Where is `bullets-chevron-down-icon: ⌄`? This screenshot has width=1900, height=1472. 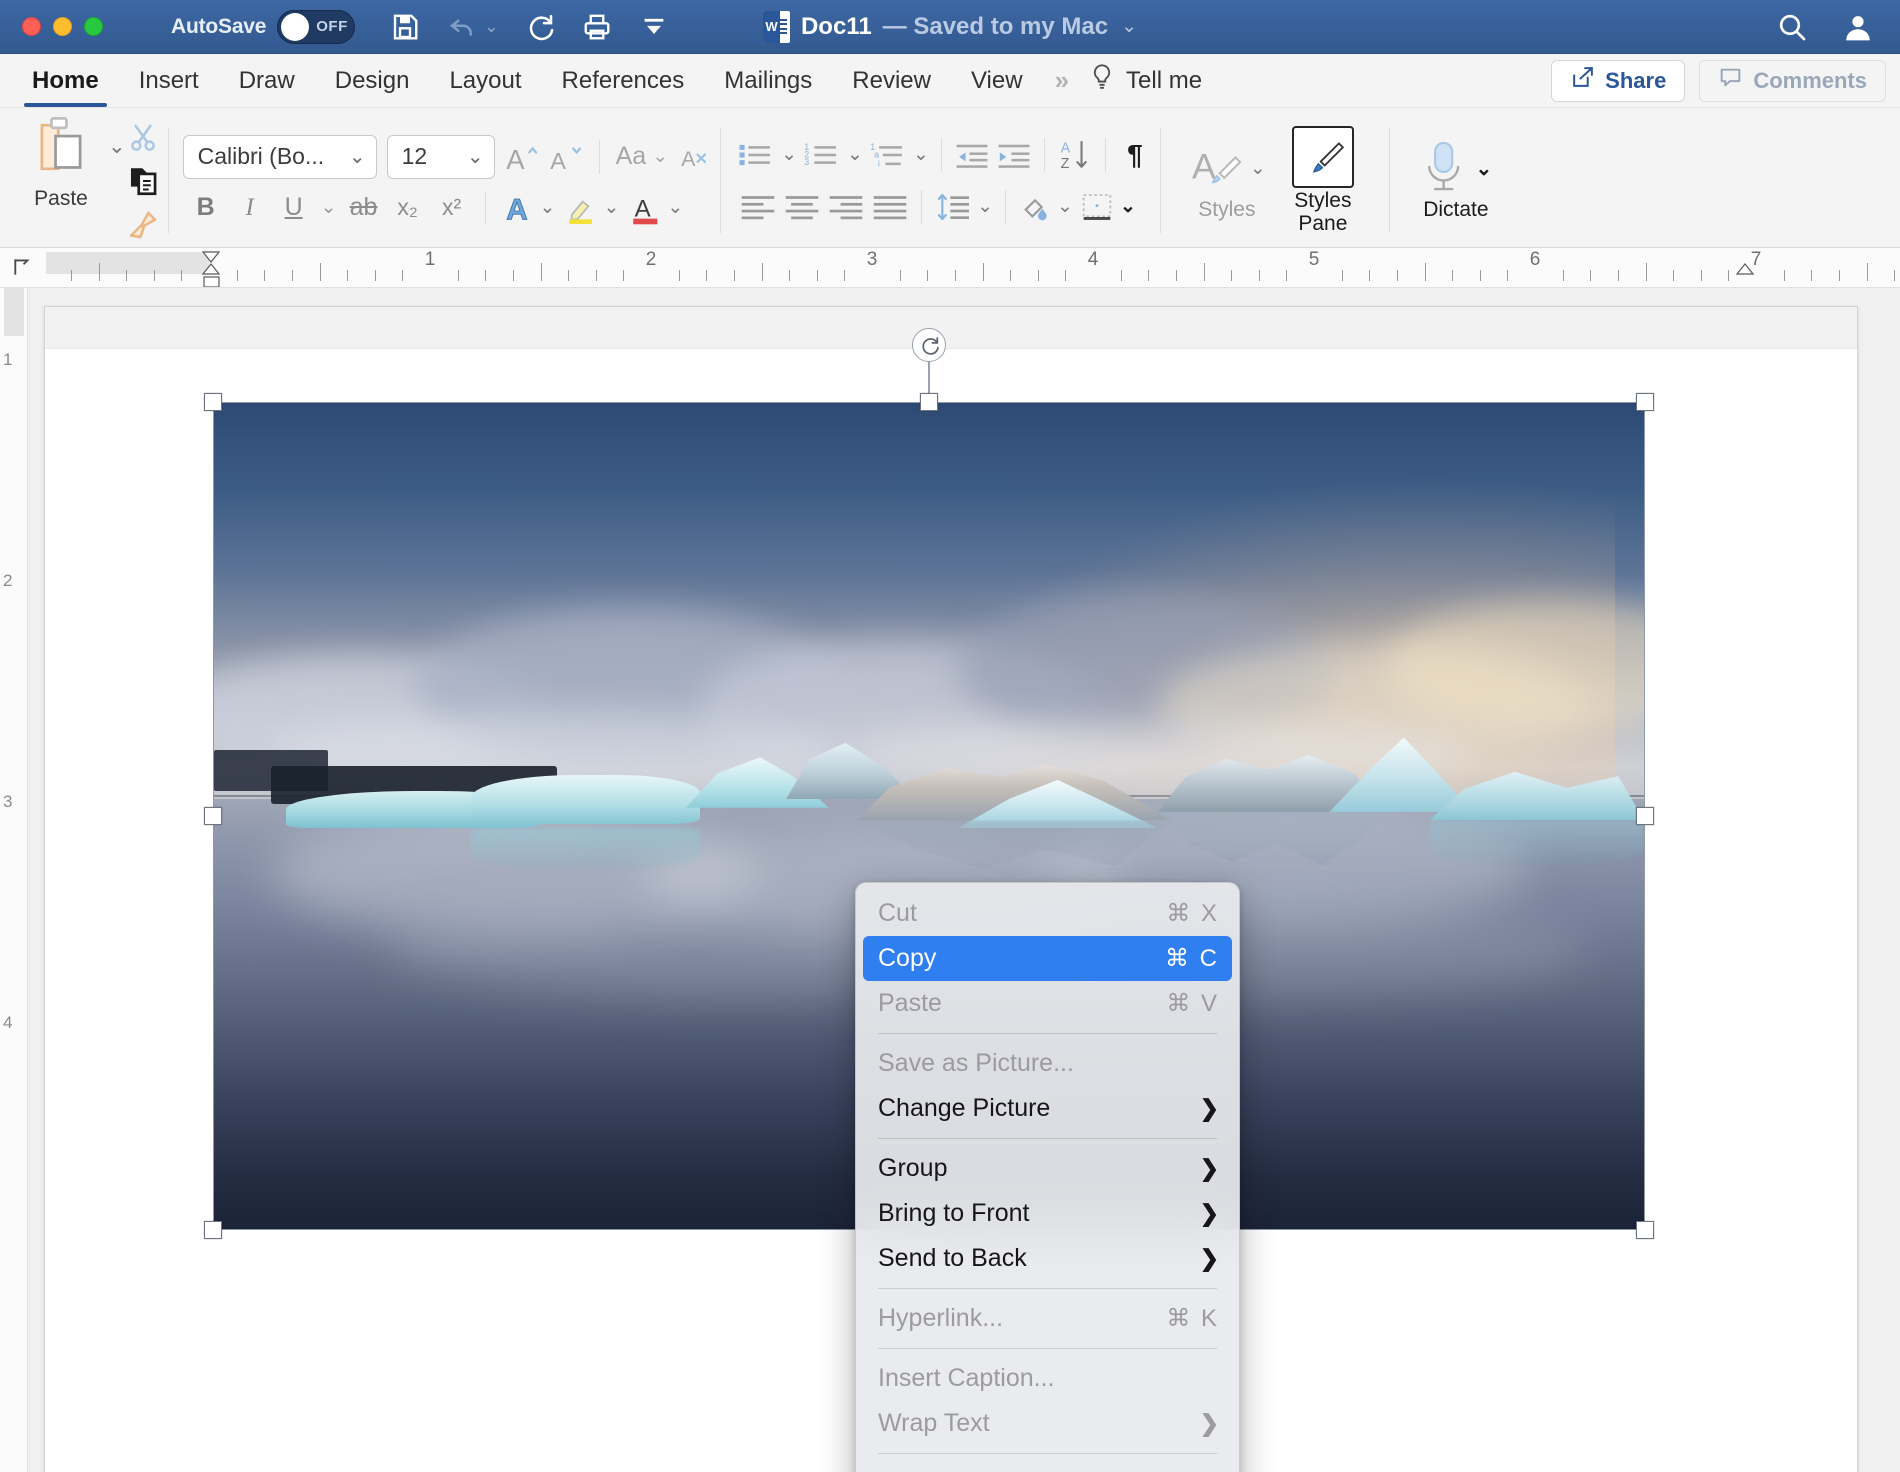
bullets-chevron-down-icon: ⌄ is located at coordinates (789, 154).